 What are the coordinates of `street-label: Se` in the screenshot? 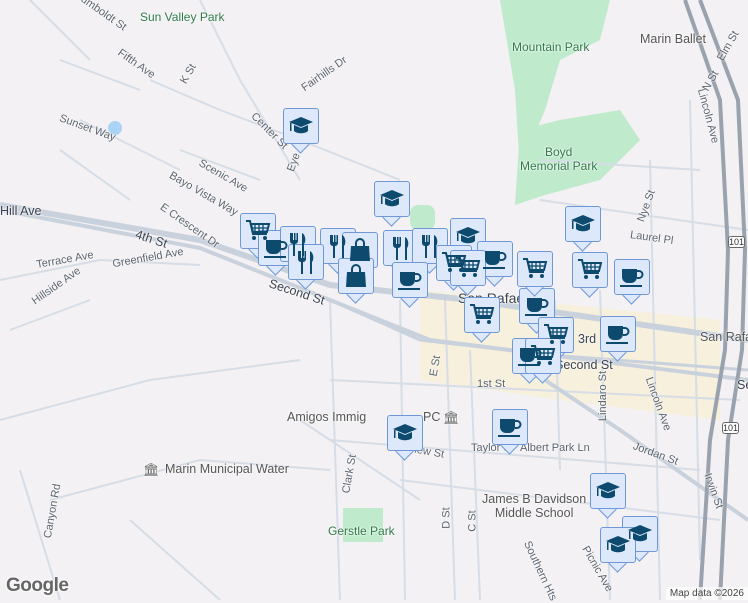 It's located at (742, 385).